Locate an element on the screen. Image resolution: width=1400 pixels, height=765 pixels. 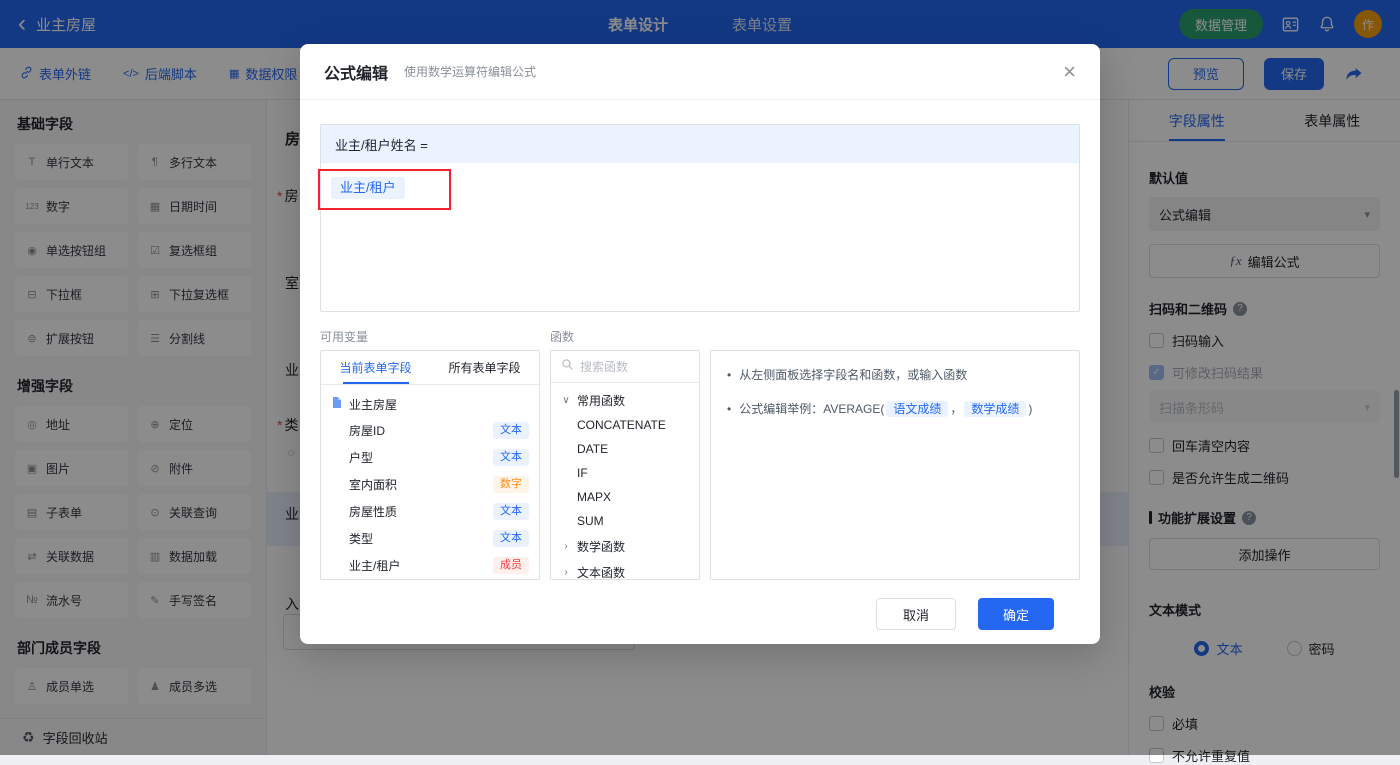
variable-item: 户型文本 is located at coordinates (430, 457).